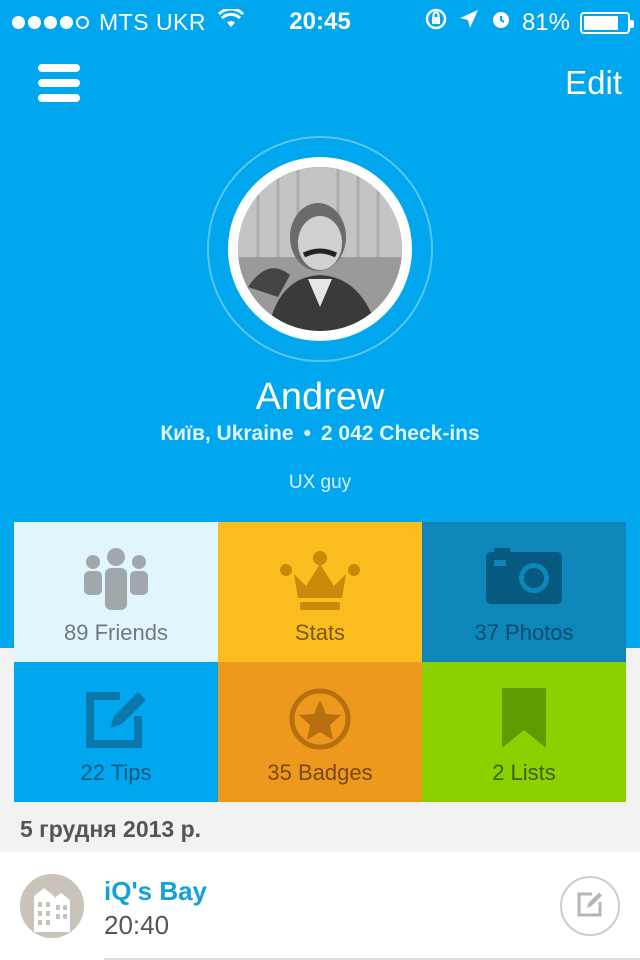 The width and height of the screenshot is (640, 960). I want to click on tile-badges: 35 Badges, so click(320, 732).